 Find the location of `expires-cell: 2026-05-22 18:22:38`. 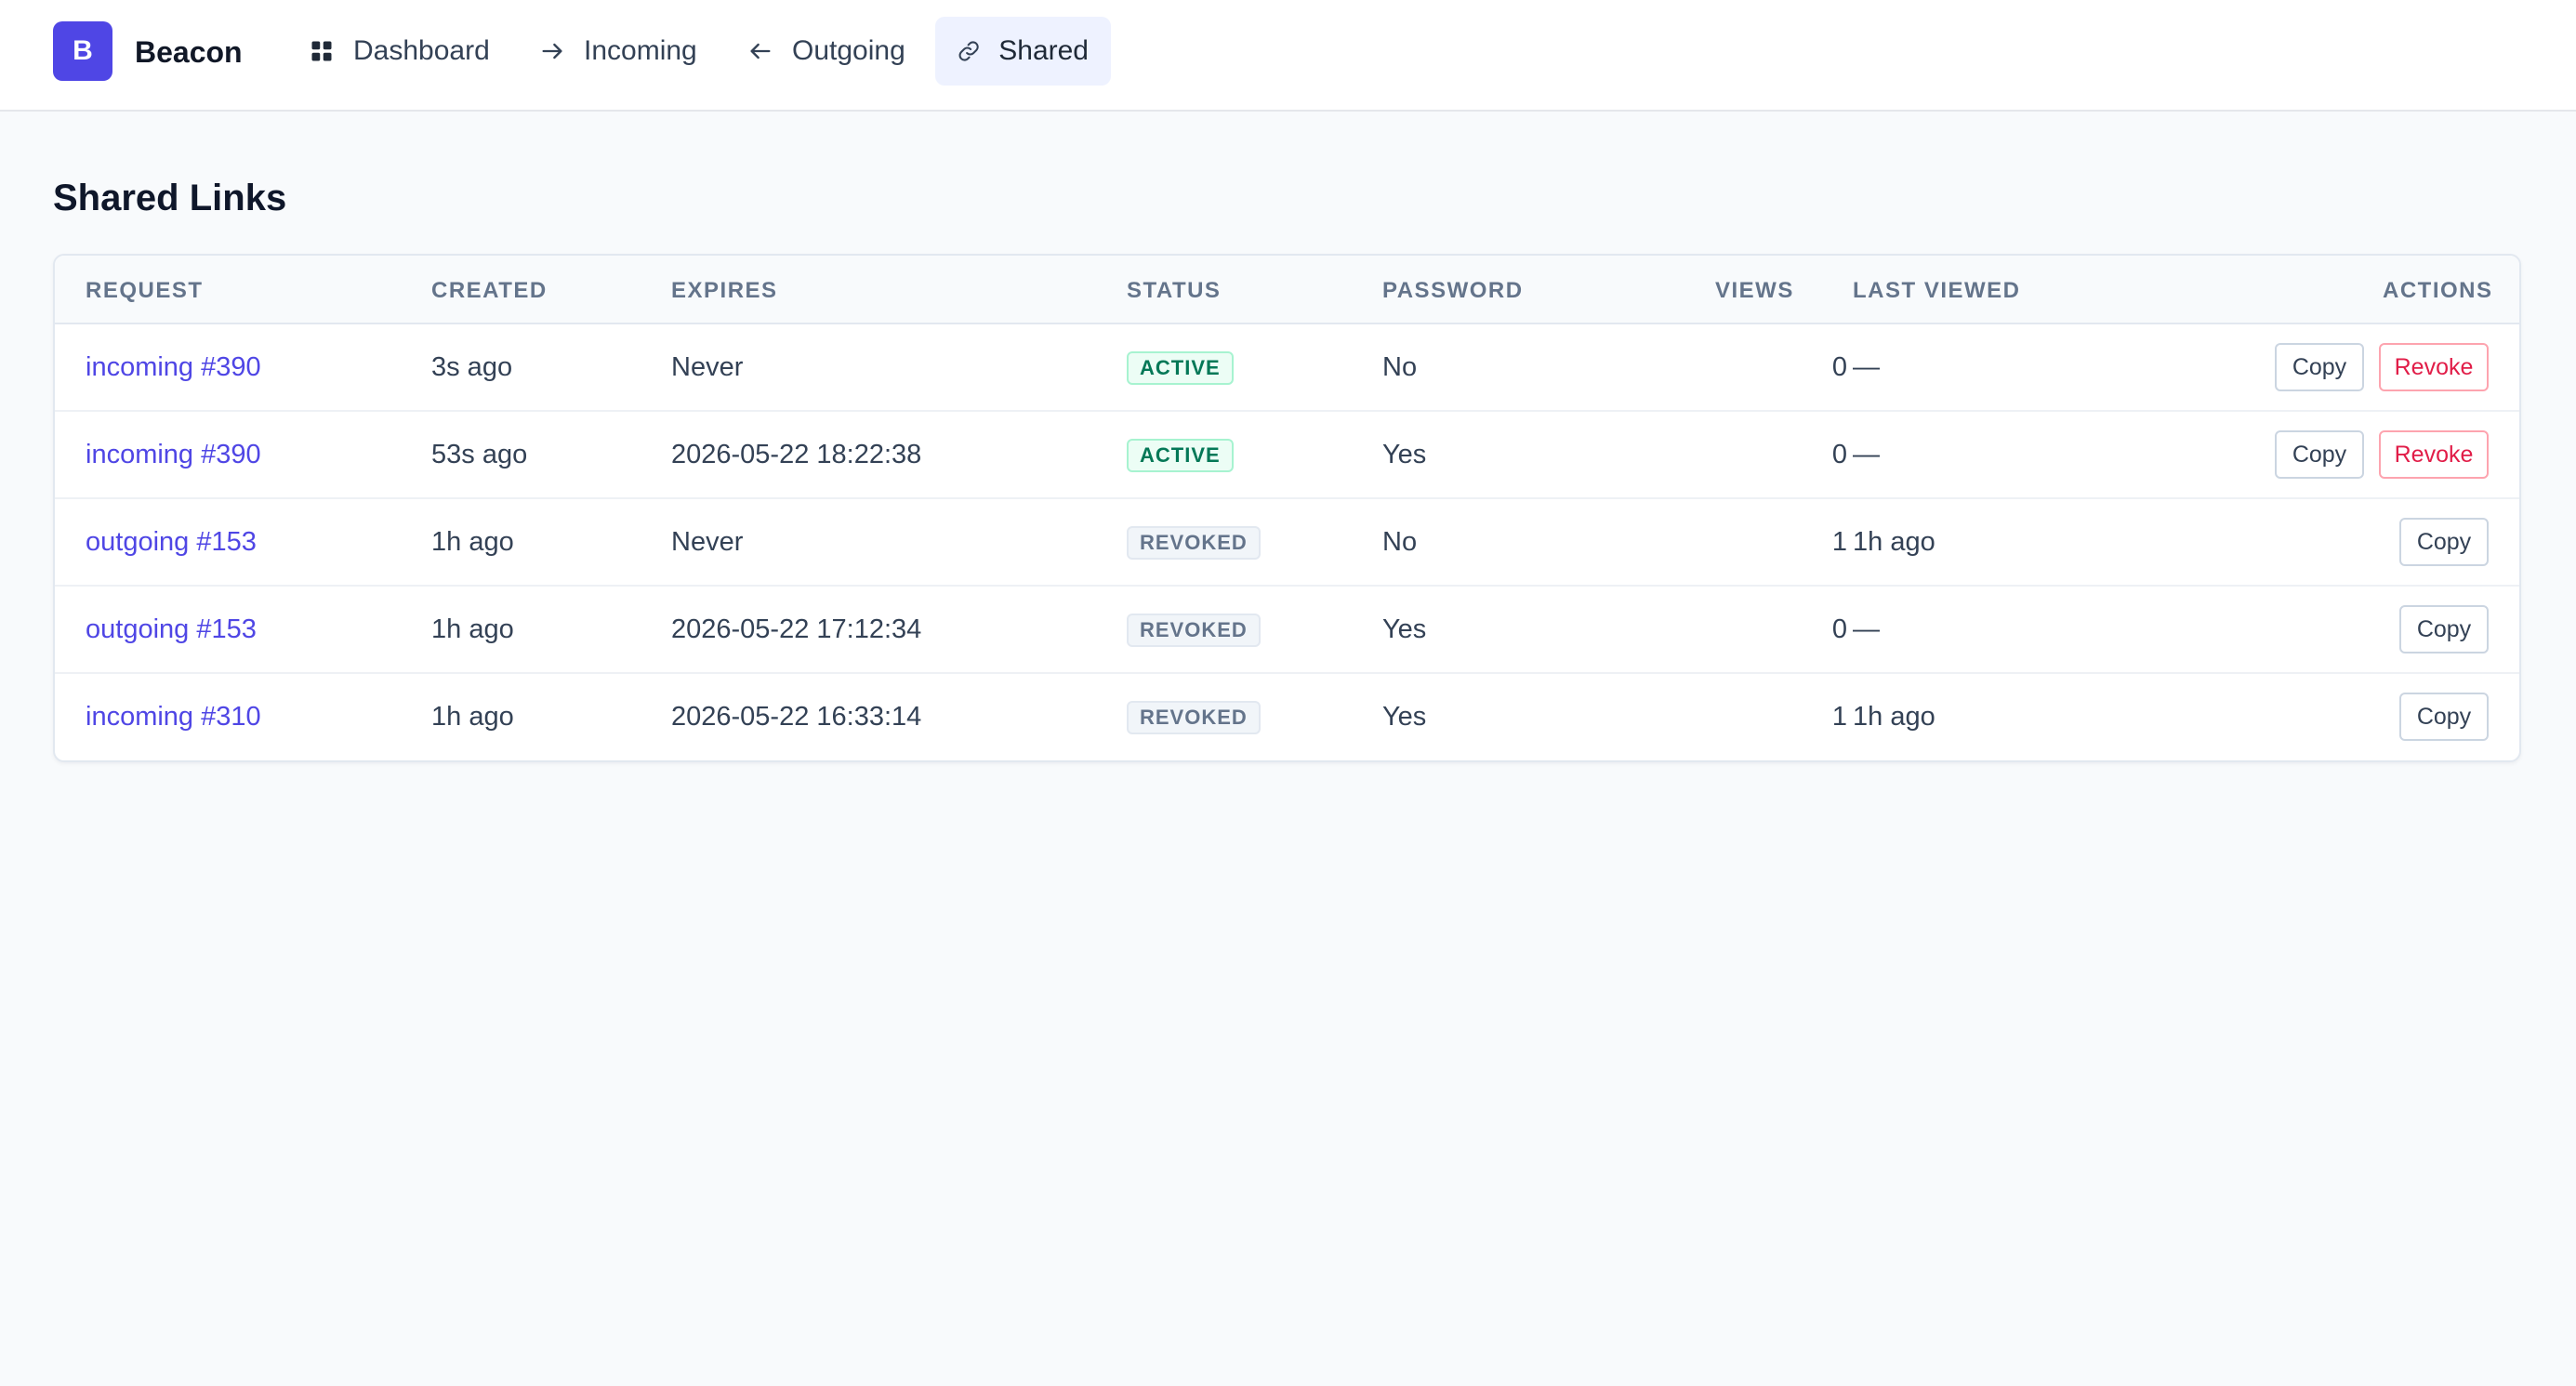

expires-cell: 2026-05-22 18:22:38 is located at coordinates (796, 454).